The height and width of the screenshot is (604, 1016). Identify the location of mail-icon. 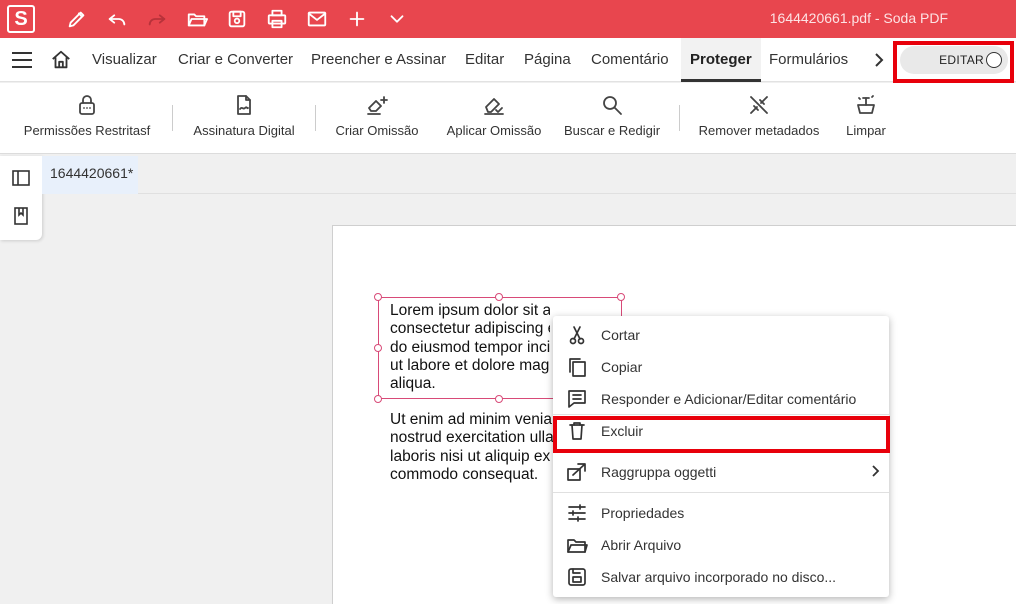
(317, 19).